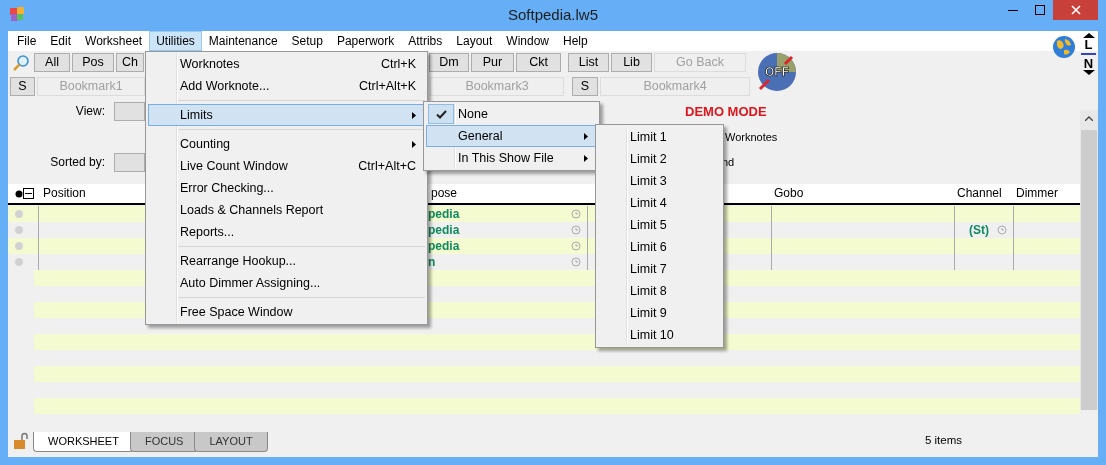  Describe the element at coordinates (441, 114) in the screenshot. I see `check-icon` at that location.